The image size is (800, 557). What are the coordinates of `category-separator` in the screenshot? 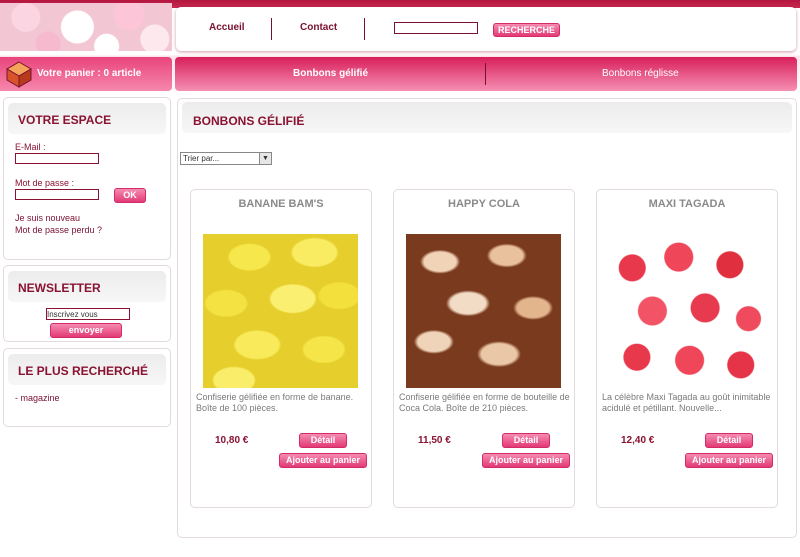 It's located at (485, 74).